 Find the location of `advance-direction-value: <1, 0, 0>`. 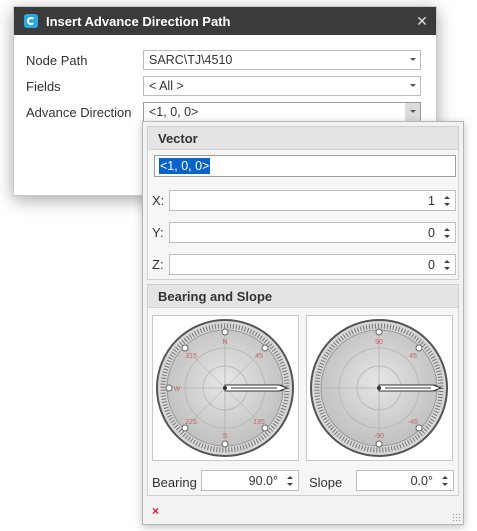

advance-direction-value: <1, 0, 0> is located at coordinates (174, 112).